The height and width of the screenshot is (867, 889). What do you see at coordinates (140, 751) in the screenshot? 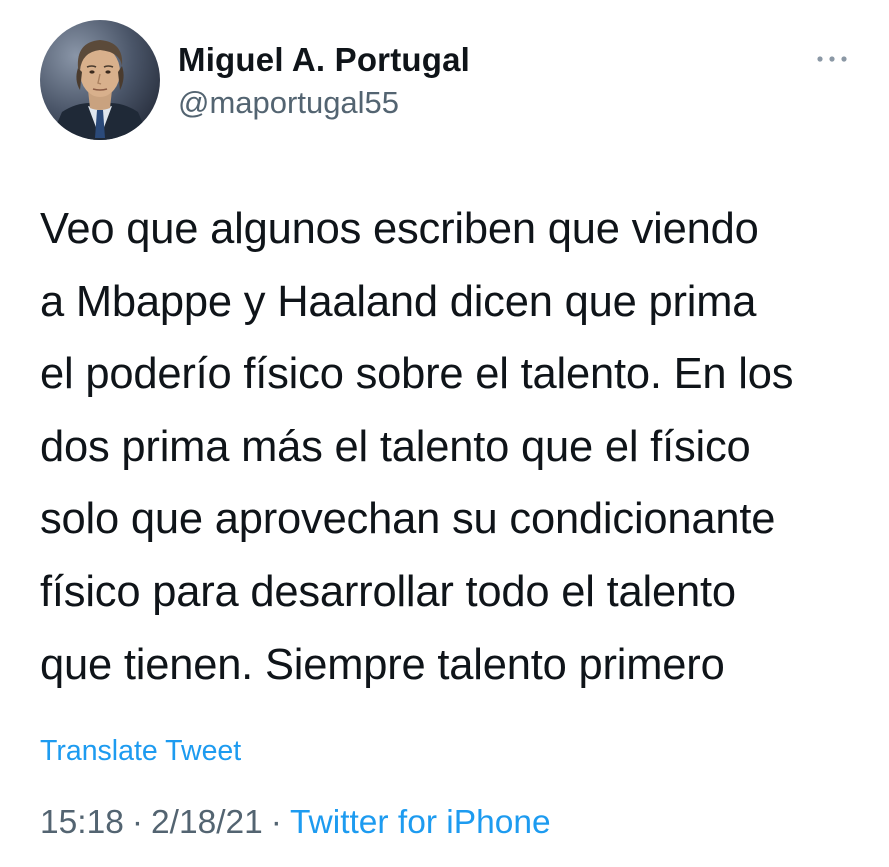
I see `translate-tweet-link: Translate Tweet` at bounding box center [140, 751].